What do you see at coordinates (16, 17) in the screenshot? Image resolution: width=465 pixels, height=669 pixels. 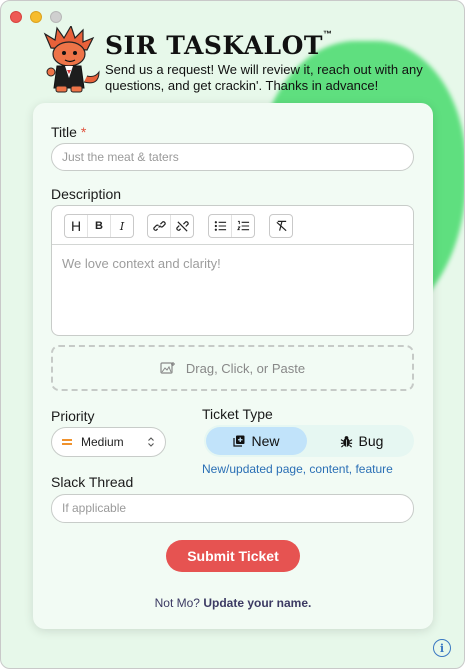 I see `close-window-button` at bounding box center [16, 17].